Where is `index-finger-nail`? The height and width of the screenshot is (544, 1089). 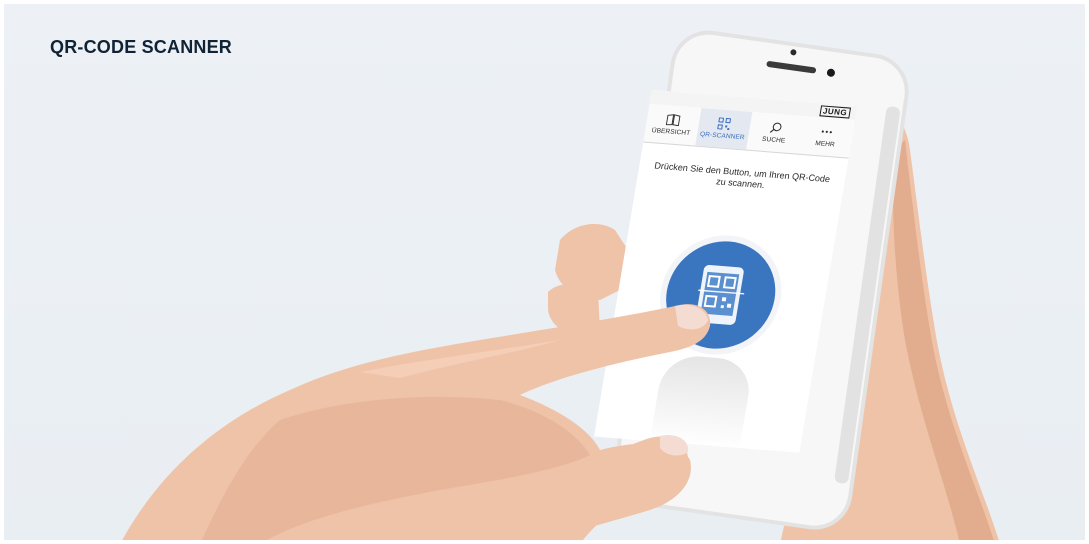 index-finger-nail is located at coordinates (691, 317).